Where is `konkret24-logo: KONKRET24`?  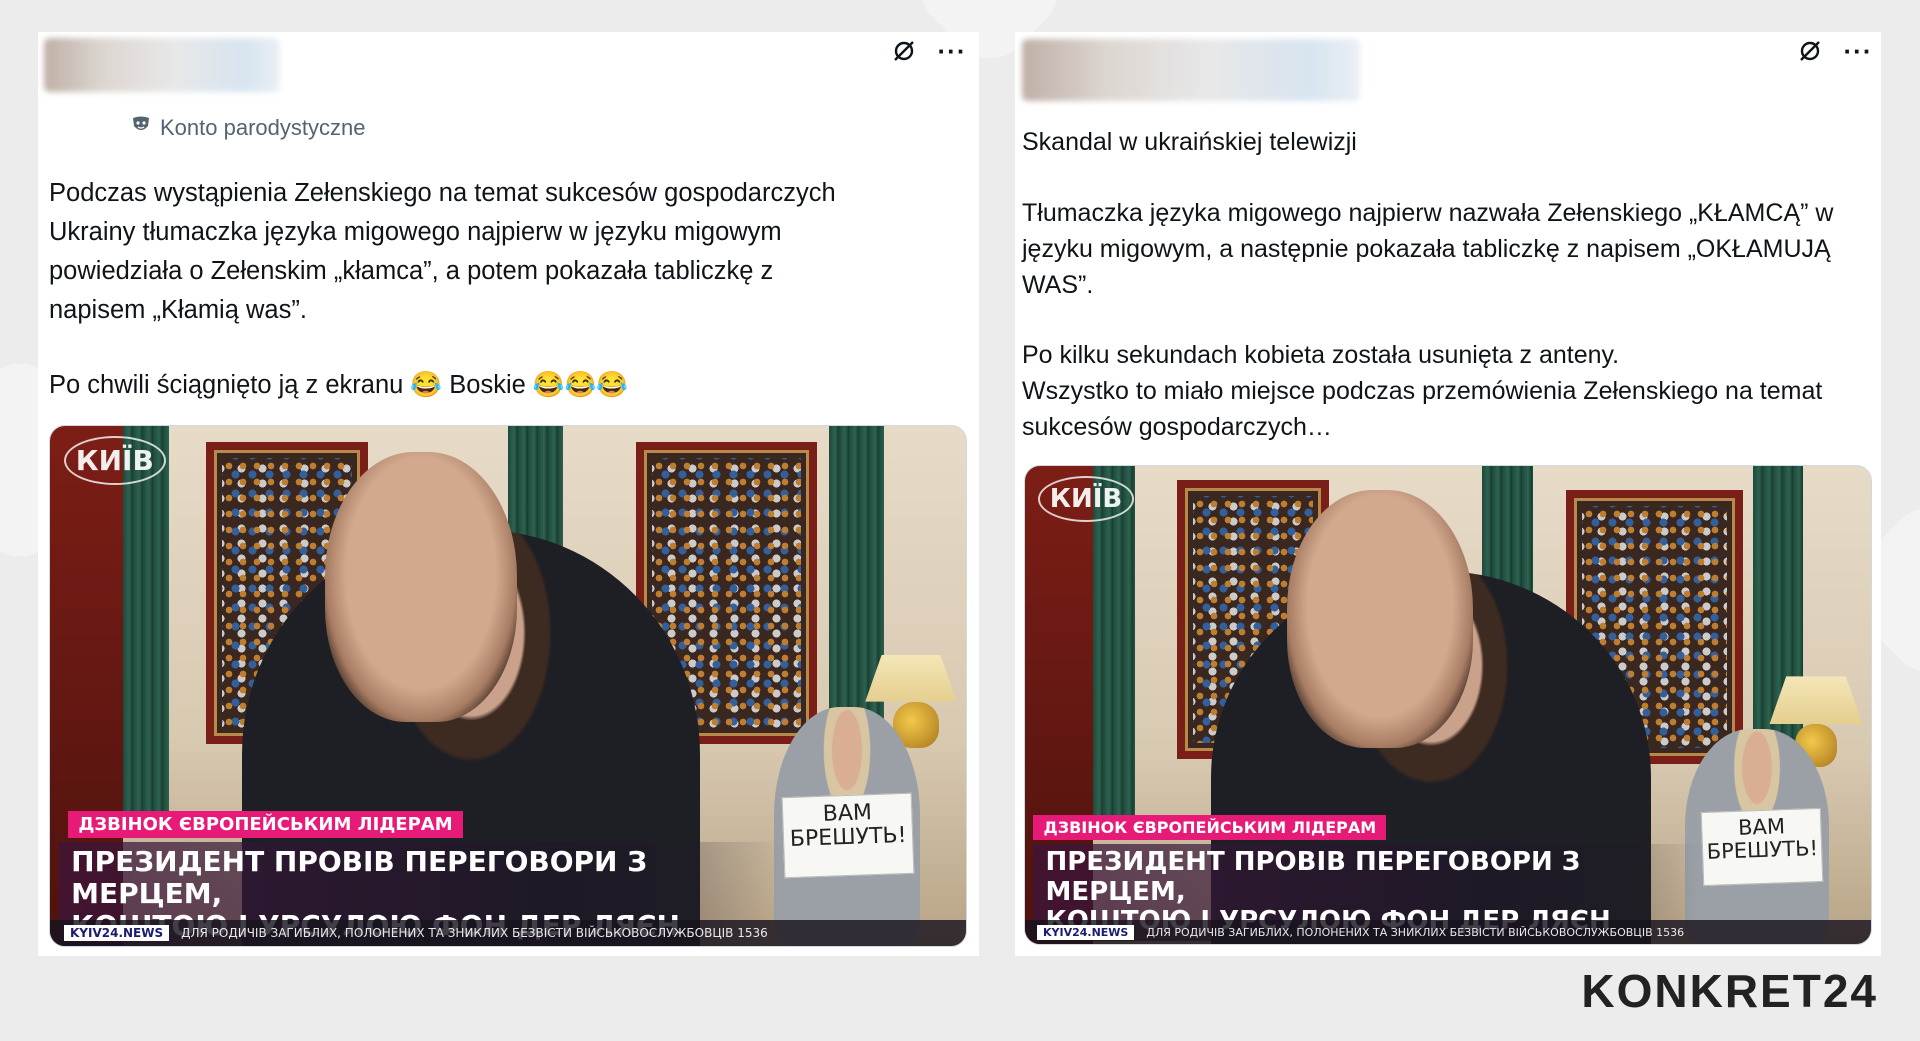 konkret24-logo: KONKRET24 is located at coordinates (1729, 991).